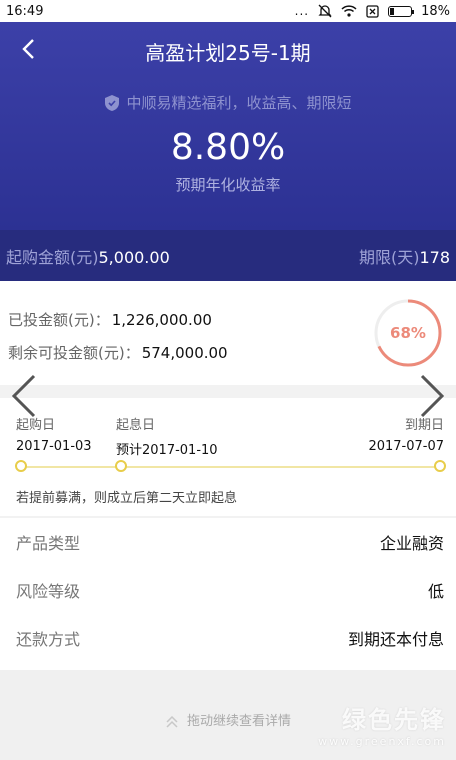 The height and width of the screenshot is (760, 456). I want to click on detail-value: 企业融资, so click(411, 543).